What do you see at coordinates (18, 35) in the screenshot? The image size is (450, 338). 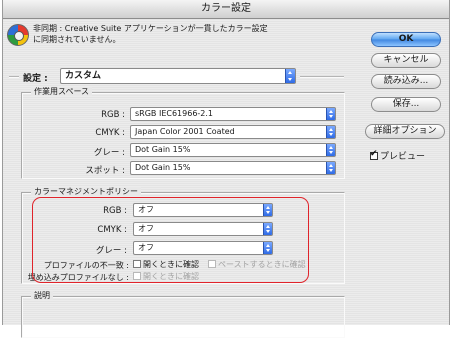 I see `color-sync-icon` at bounding box center [18, 35].